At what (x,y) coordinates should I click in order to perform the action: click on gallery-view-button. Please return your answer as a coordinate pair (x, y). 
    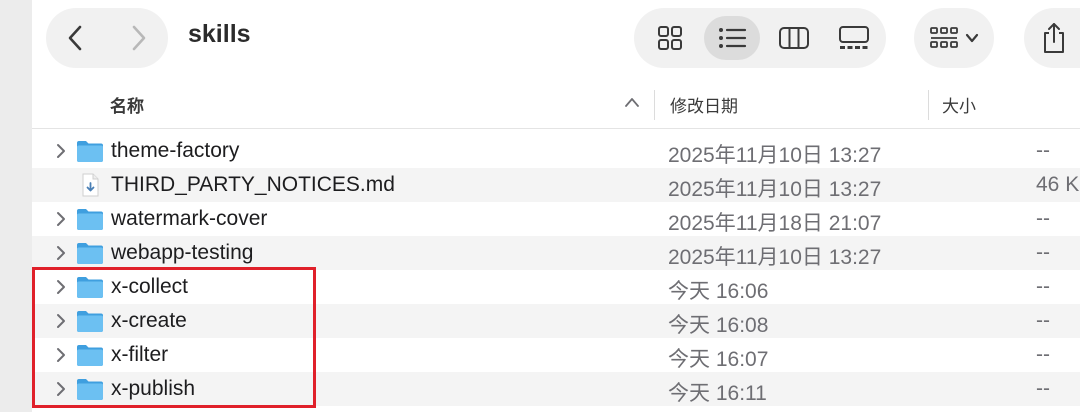
    Looking at the image, I should click on (854, 38).